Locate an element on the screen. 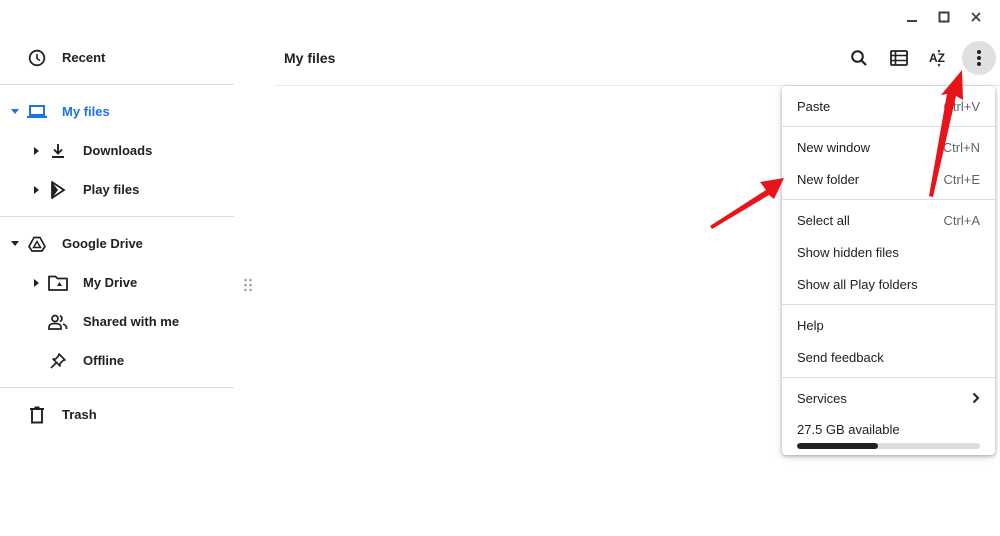  sidebar-item-label: Offline is located at coordinates (104, 360).